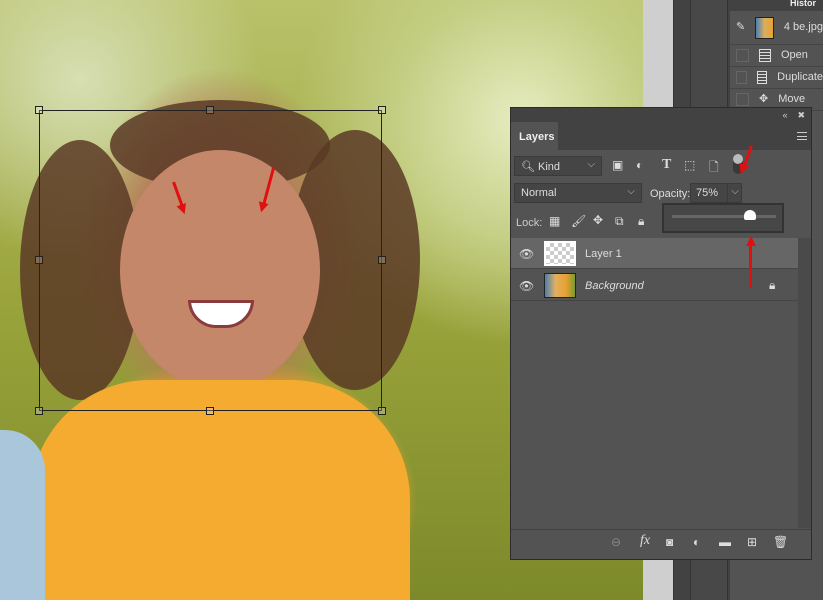  I want to click on opacity-slider-popup, so click(723, 218).